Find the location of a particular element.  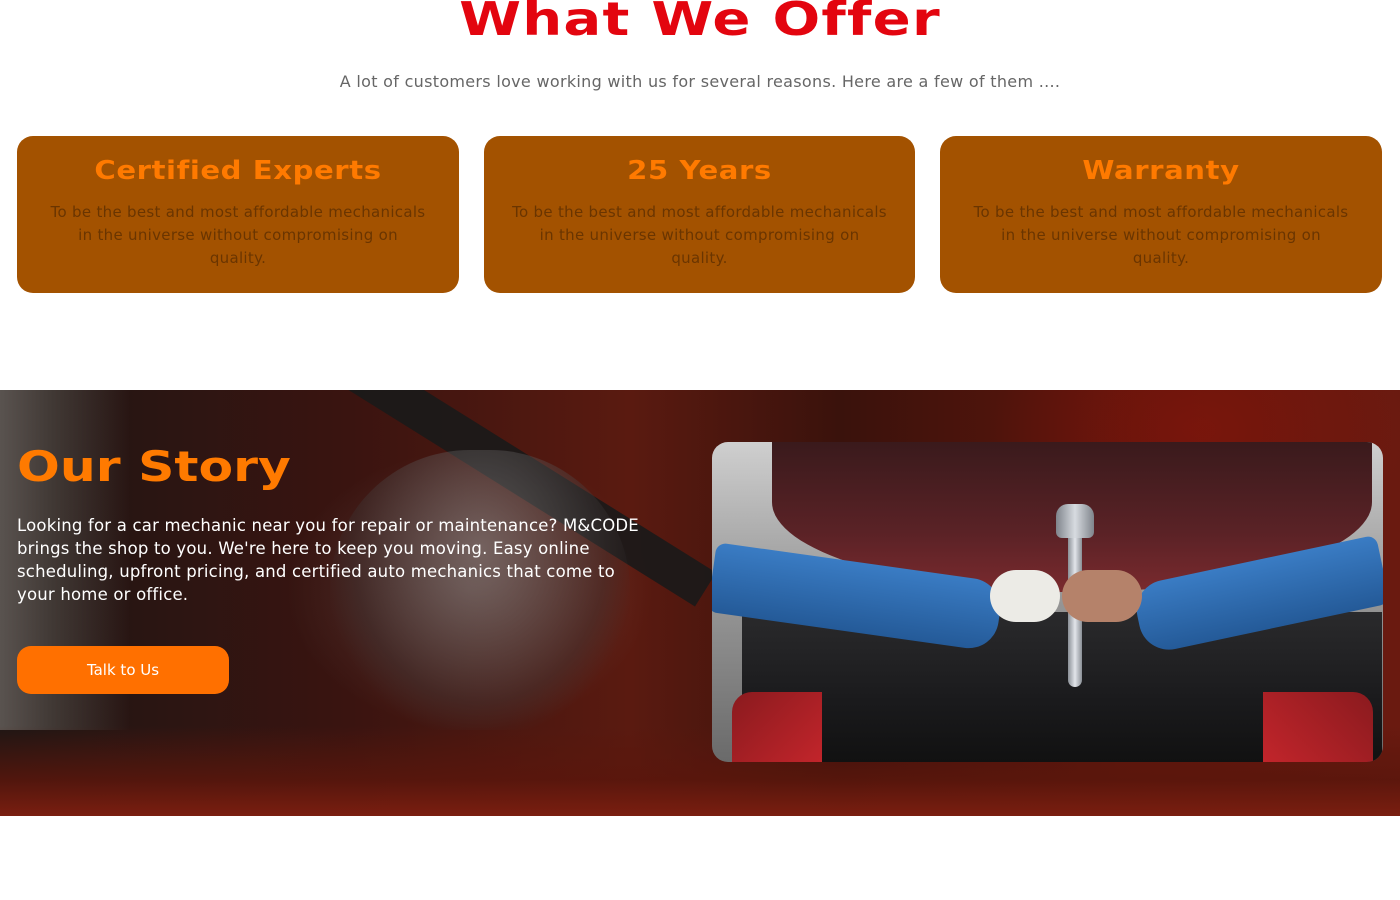

offer-card-title: Warranty is located at coordinates (1161, 171).